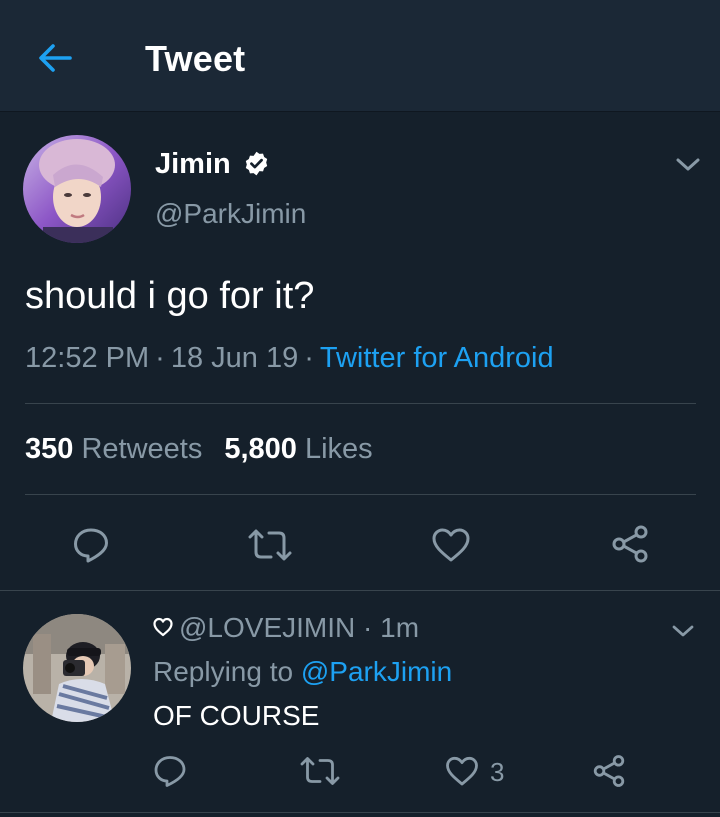  I want to click on reply-author-handle: @LOVEJIMIN, so click(267, 627).